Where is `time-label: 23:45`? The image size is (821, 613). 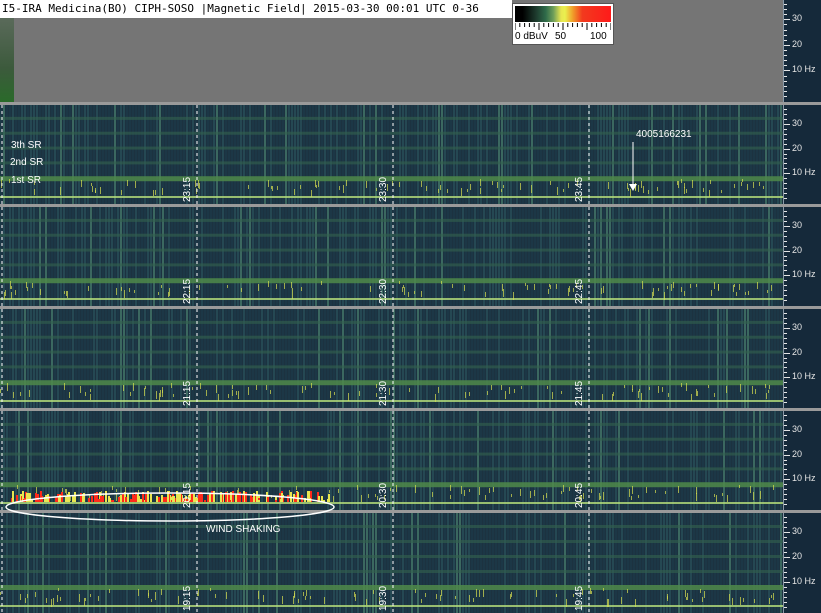
time-label: 23:45 is located at coordinates (579, 189).